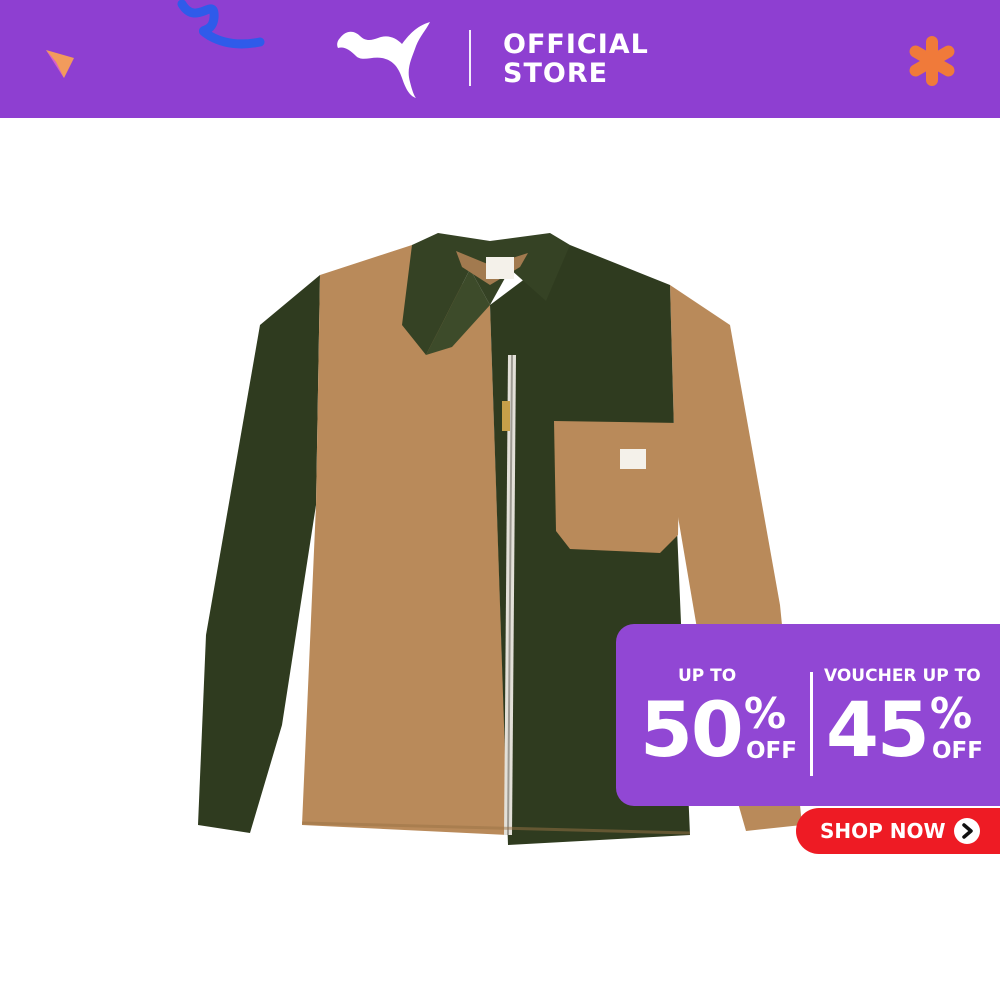 The width and height of the screenshot is (1000, 1000). What do you see at coordinates (902, 676) in the screenshot?
I see `voucher-label: VOUCHER UP TO` at bounding box center [902, 676].